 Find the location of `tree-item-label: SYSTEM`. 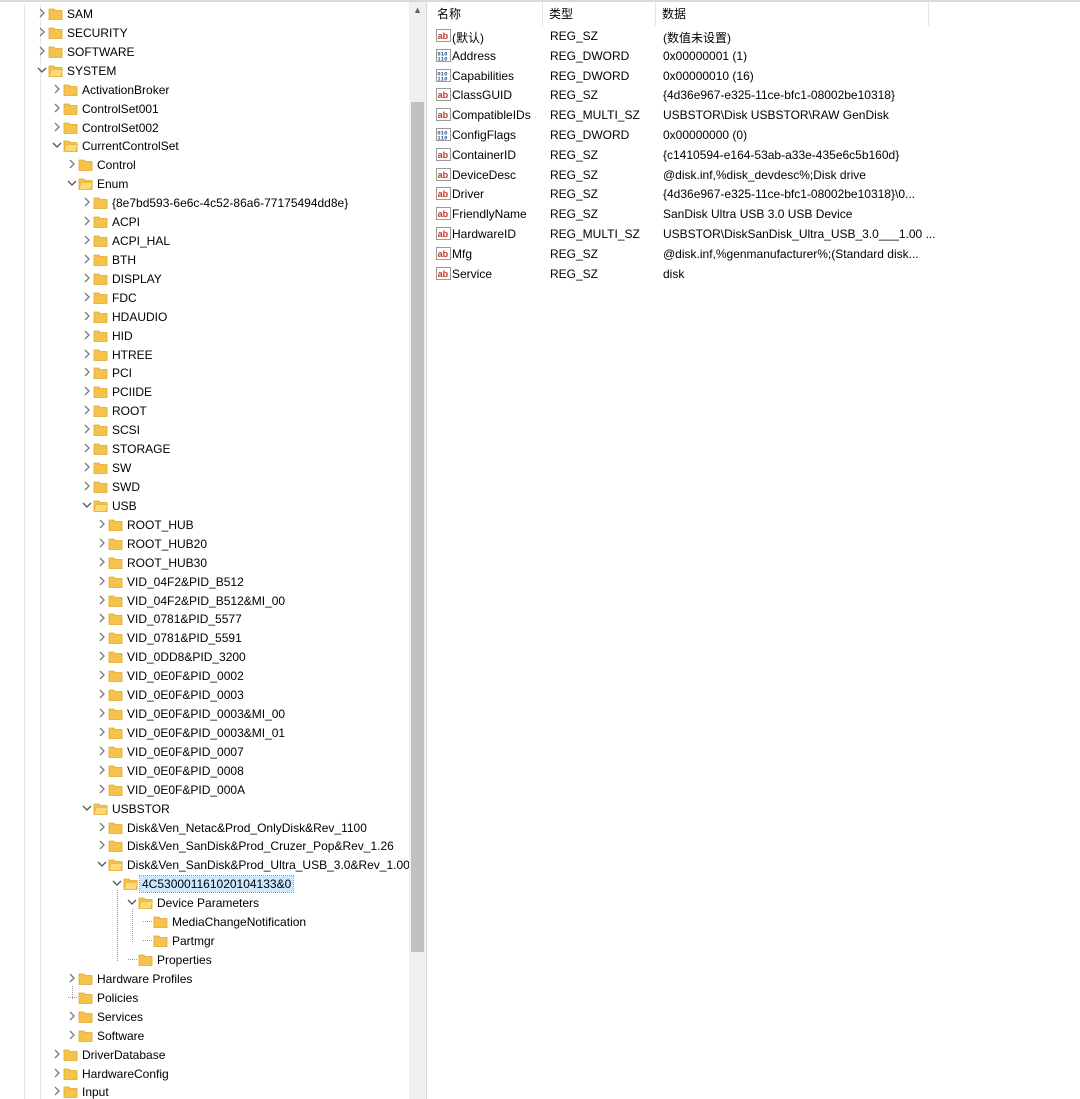

tree-item-label: SYSTEM is located at coordinates (91, 71).